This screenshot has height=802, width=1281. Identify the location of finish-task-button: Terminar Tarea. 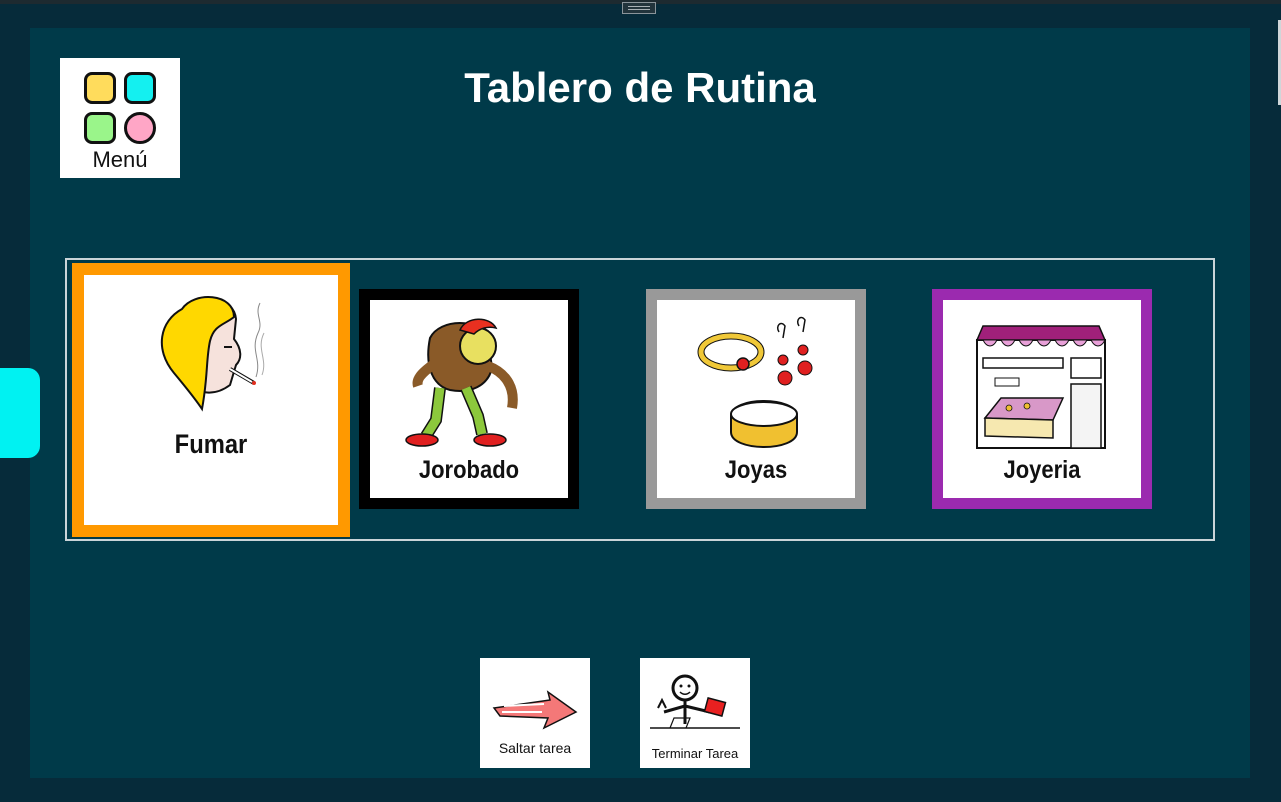
(695, 713).